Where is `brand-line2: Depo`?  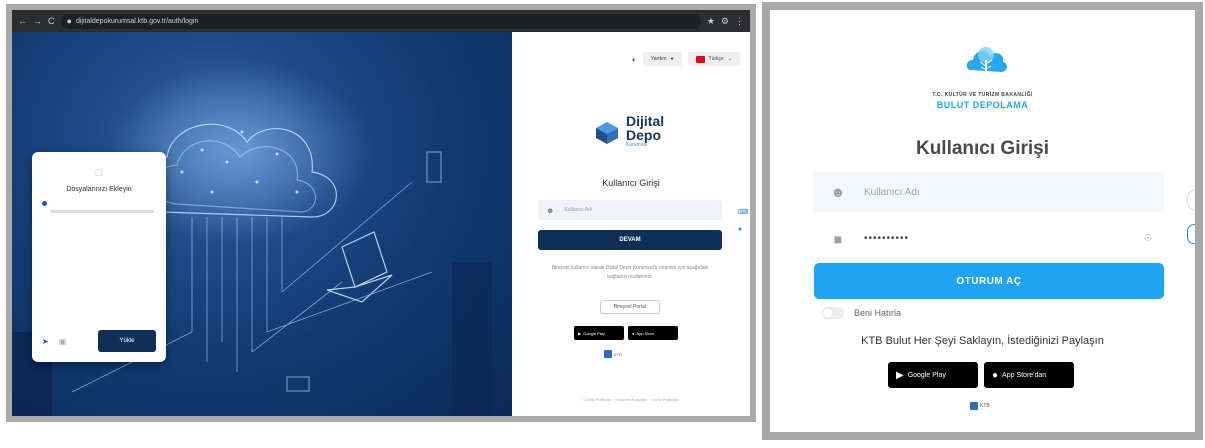
brand-line2: Depo is located at coordinates (643, 135).